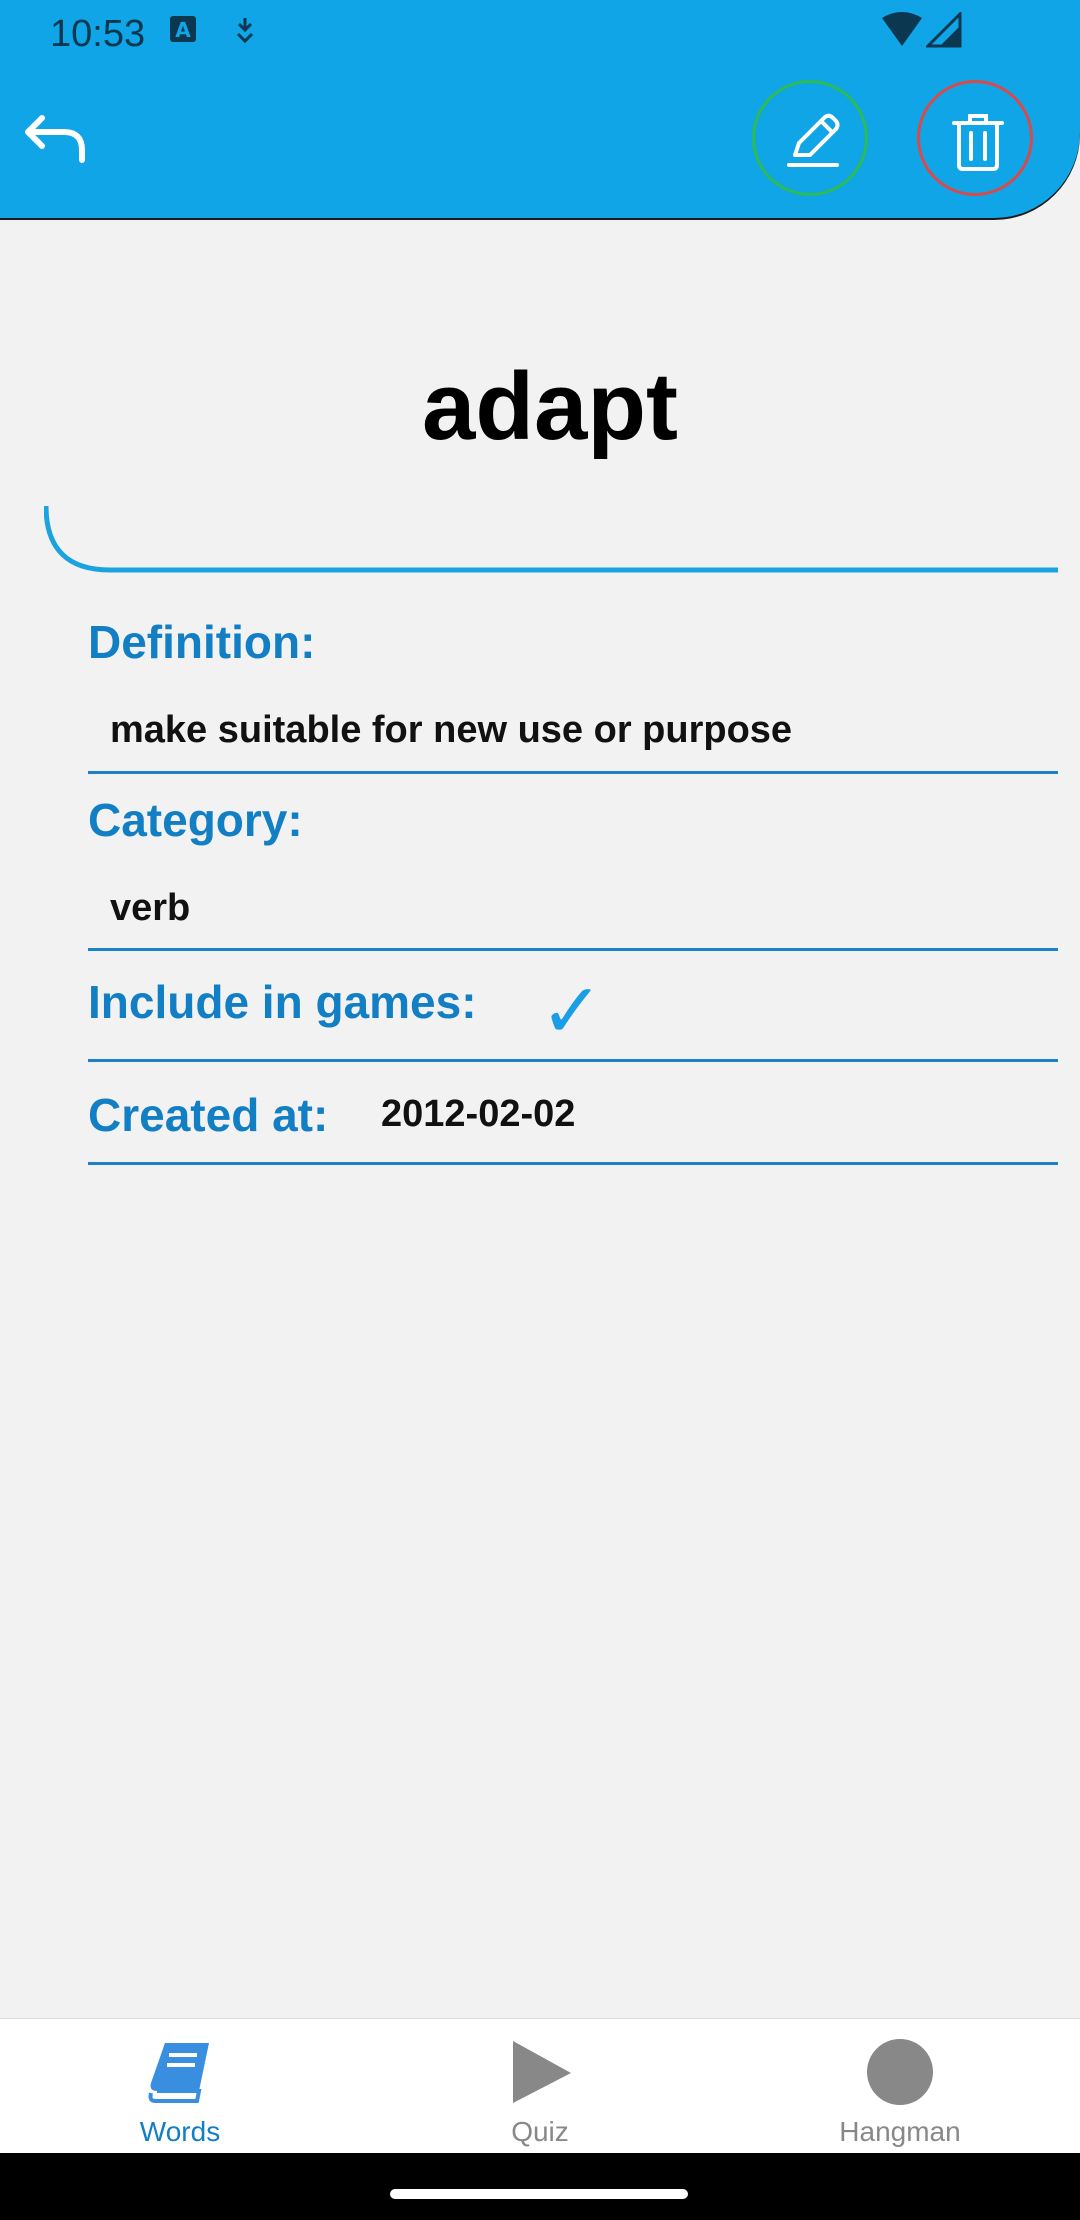 The height and width of the screenshot is (2220, 1080). Describe the element at coordinates (540, 2186) in the screenshot. I see `system-navigation-bar` at that location.